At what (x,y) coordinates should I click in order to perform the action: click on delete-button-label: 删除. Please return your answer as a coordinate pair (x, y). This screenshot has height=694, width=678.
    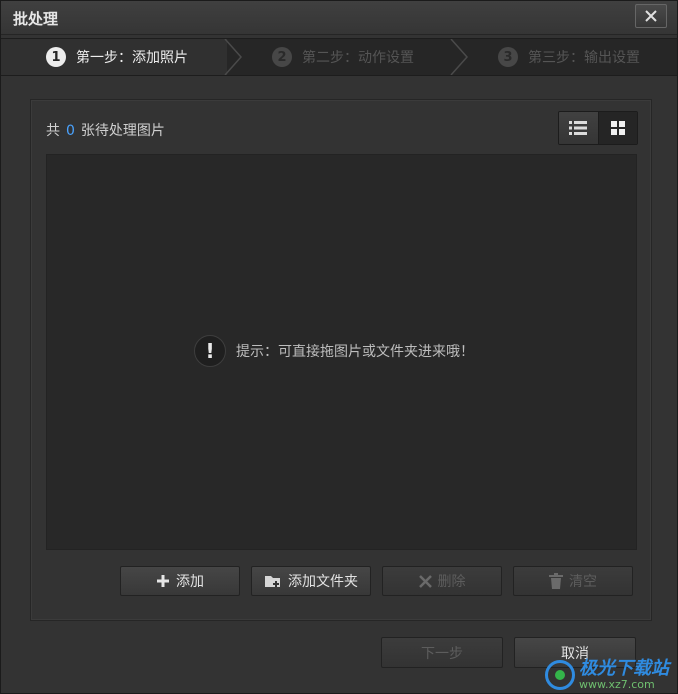
    Looking at the image, I should click on (451, 582).